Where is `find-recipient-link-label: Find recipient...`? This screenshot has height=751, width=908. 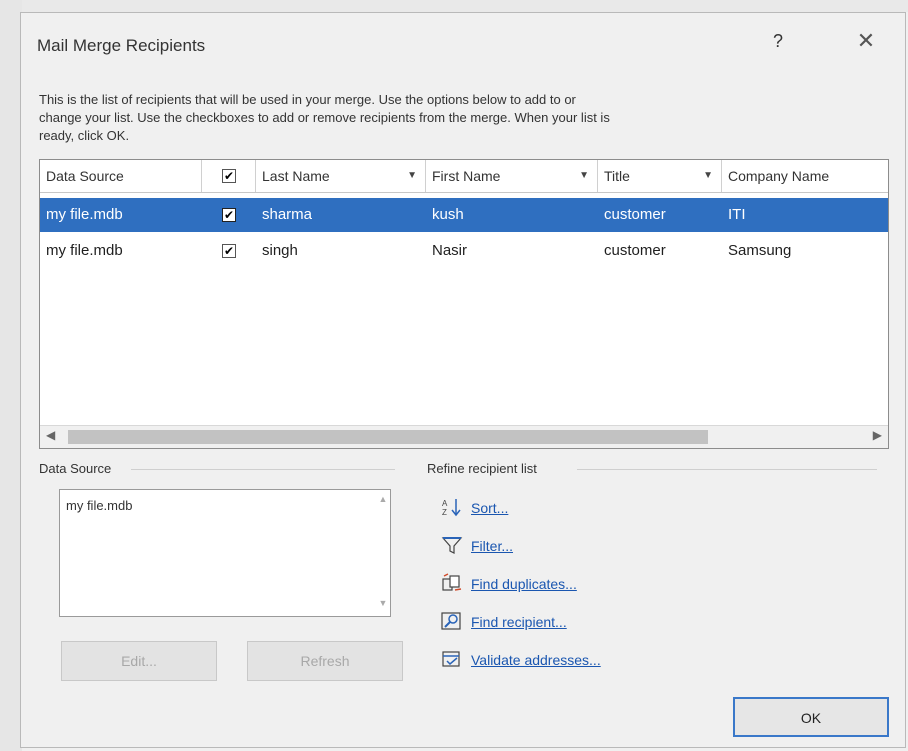
find-recipient-link-label: Find recipient... is located at coordinates (519, 622).